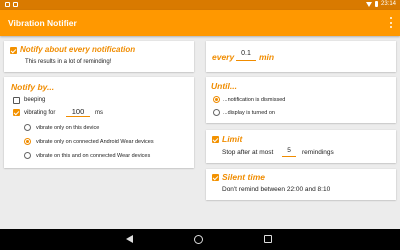 Image resolution: width=400 pixels, height=250 pixels. What do you see at coordinates (248, 152) in the screenshot?
I see `limit-prefix: Stop after at most` at bounding box center [248, 152].